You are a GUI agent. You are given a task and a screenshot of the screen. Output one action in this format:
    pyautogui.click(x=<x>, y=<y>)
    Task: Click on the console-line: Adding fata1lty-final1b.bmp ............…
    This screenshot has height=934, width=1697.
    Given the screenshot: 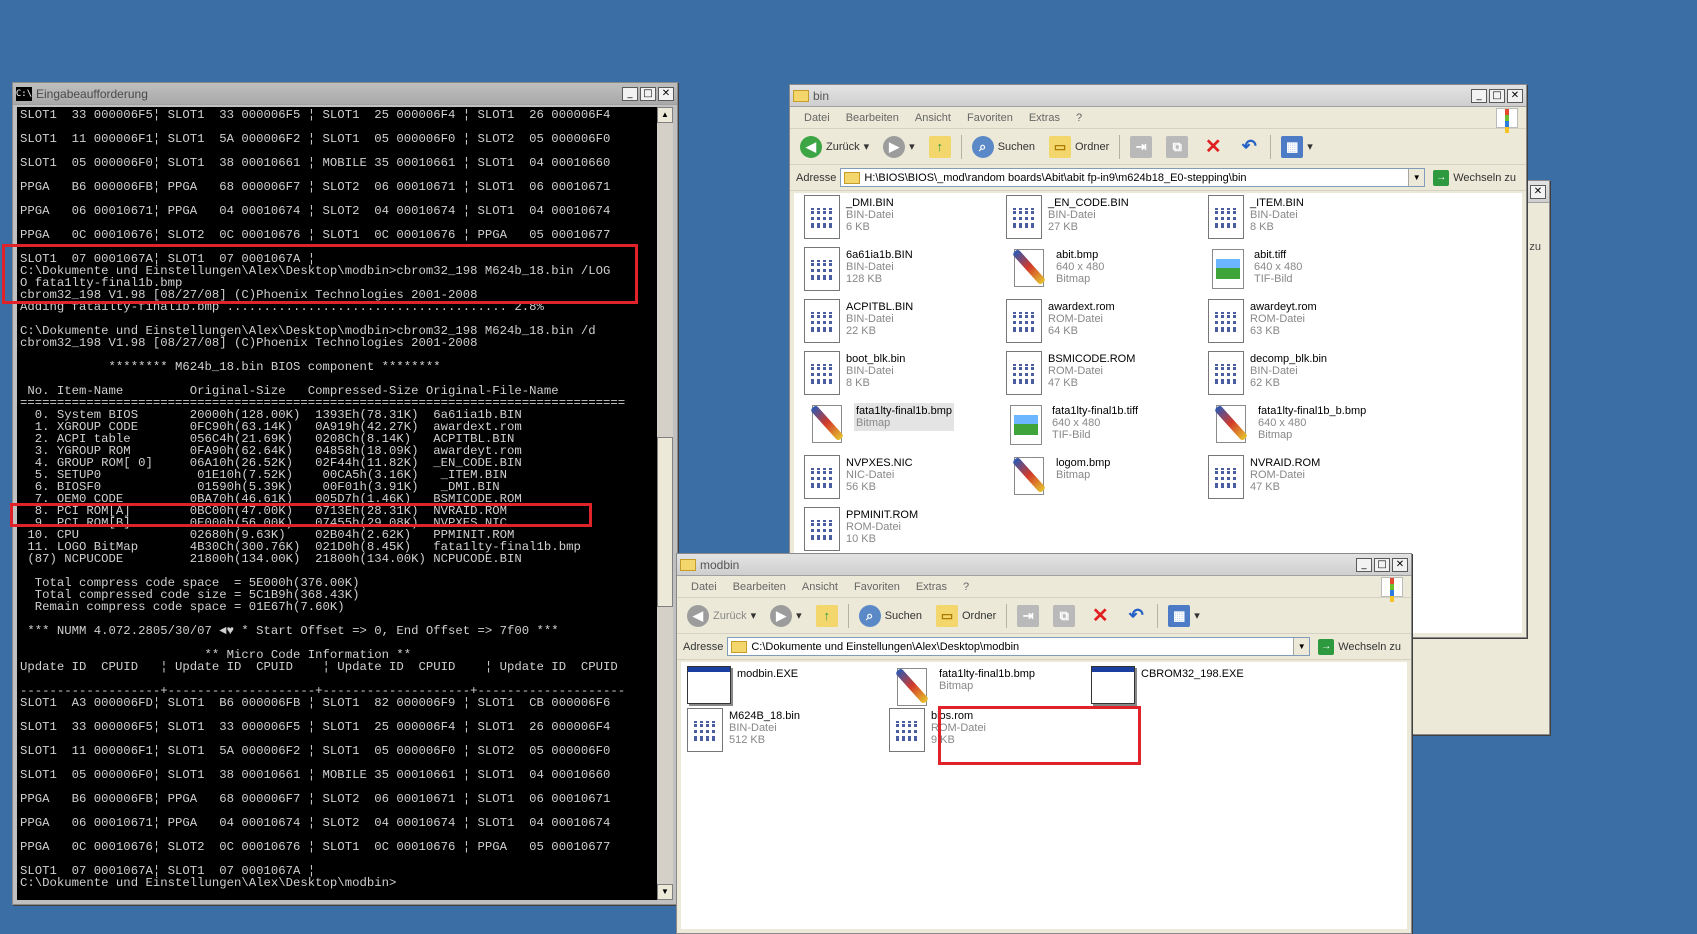 What is the action you would take?
    pyautogui.click(x=282, y=307)
    